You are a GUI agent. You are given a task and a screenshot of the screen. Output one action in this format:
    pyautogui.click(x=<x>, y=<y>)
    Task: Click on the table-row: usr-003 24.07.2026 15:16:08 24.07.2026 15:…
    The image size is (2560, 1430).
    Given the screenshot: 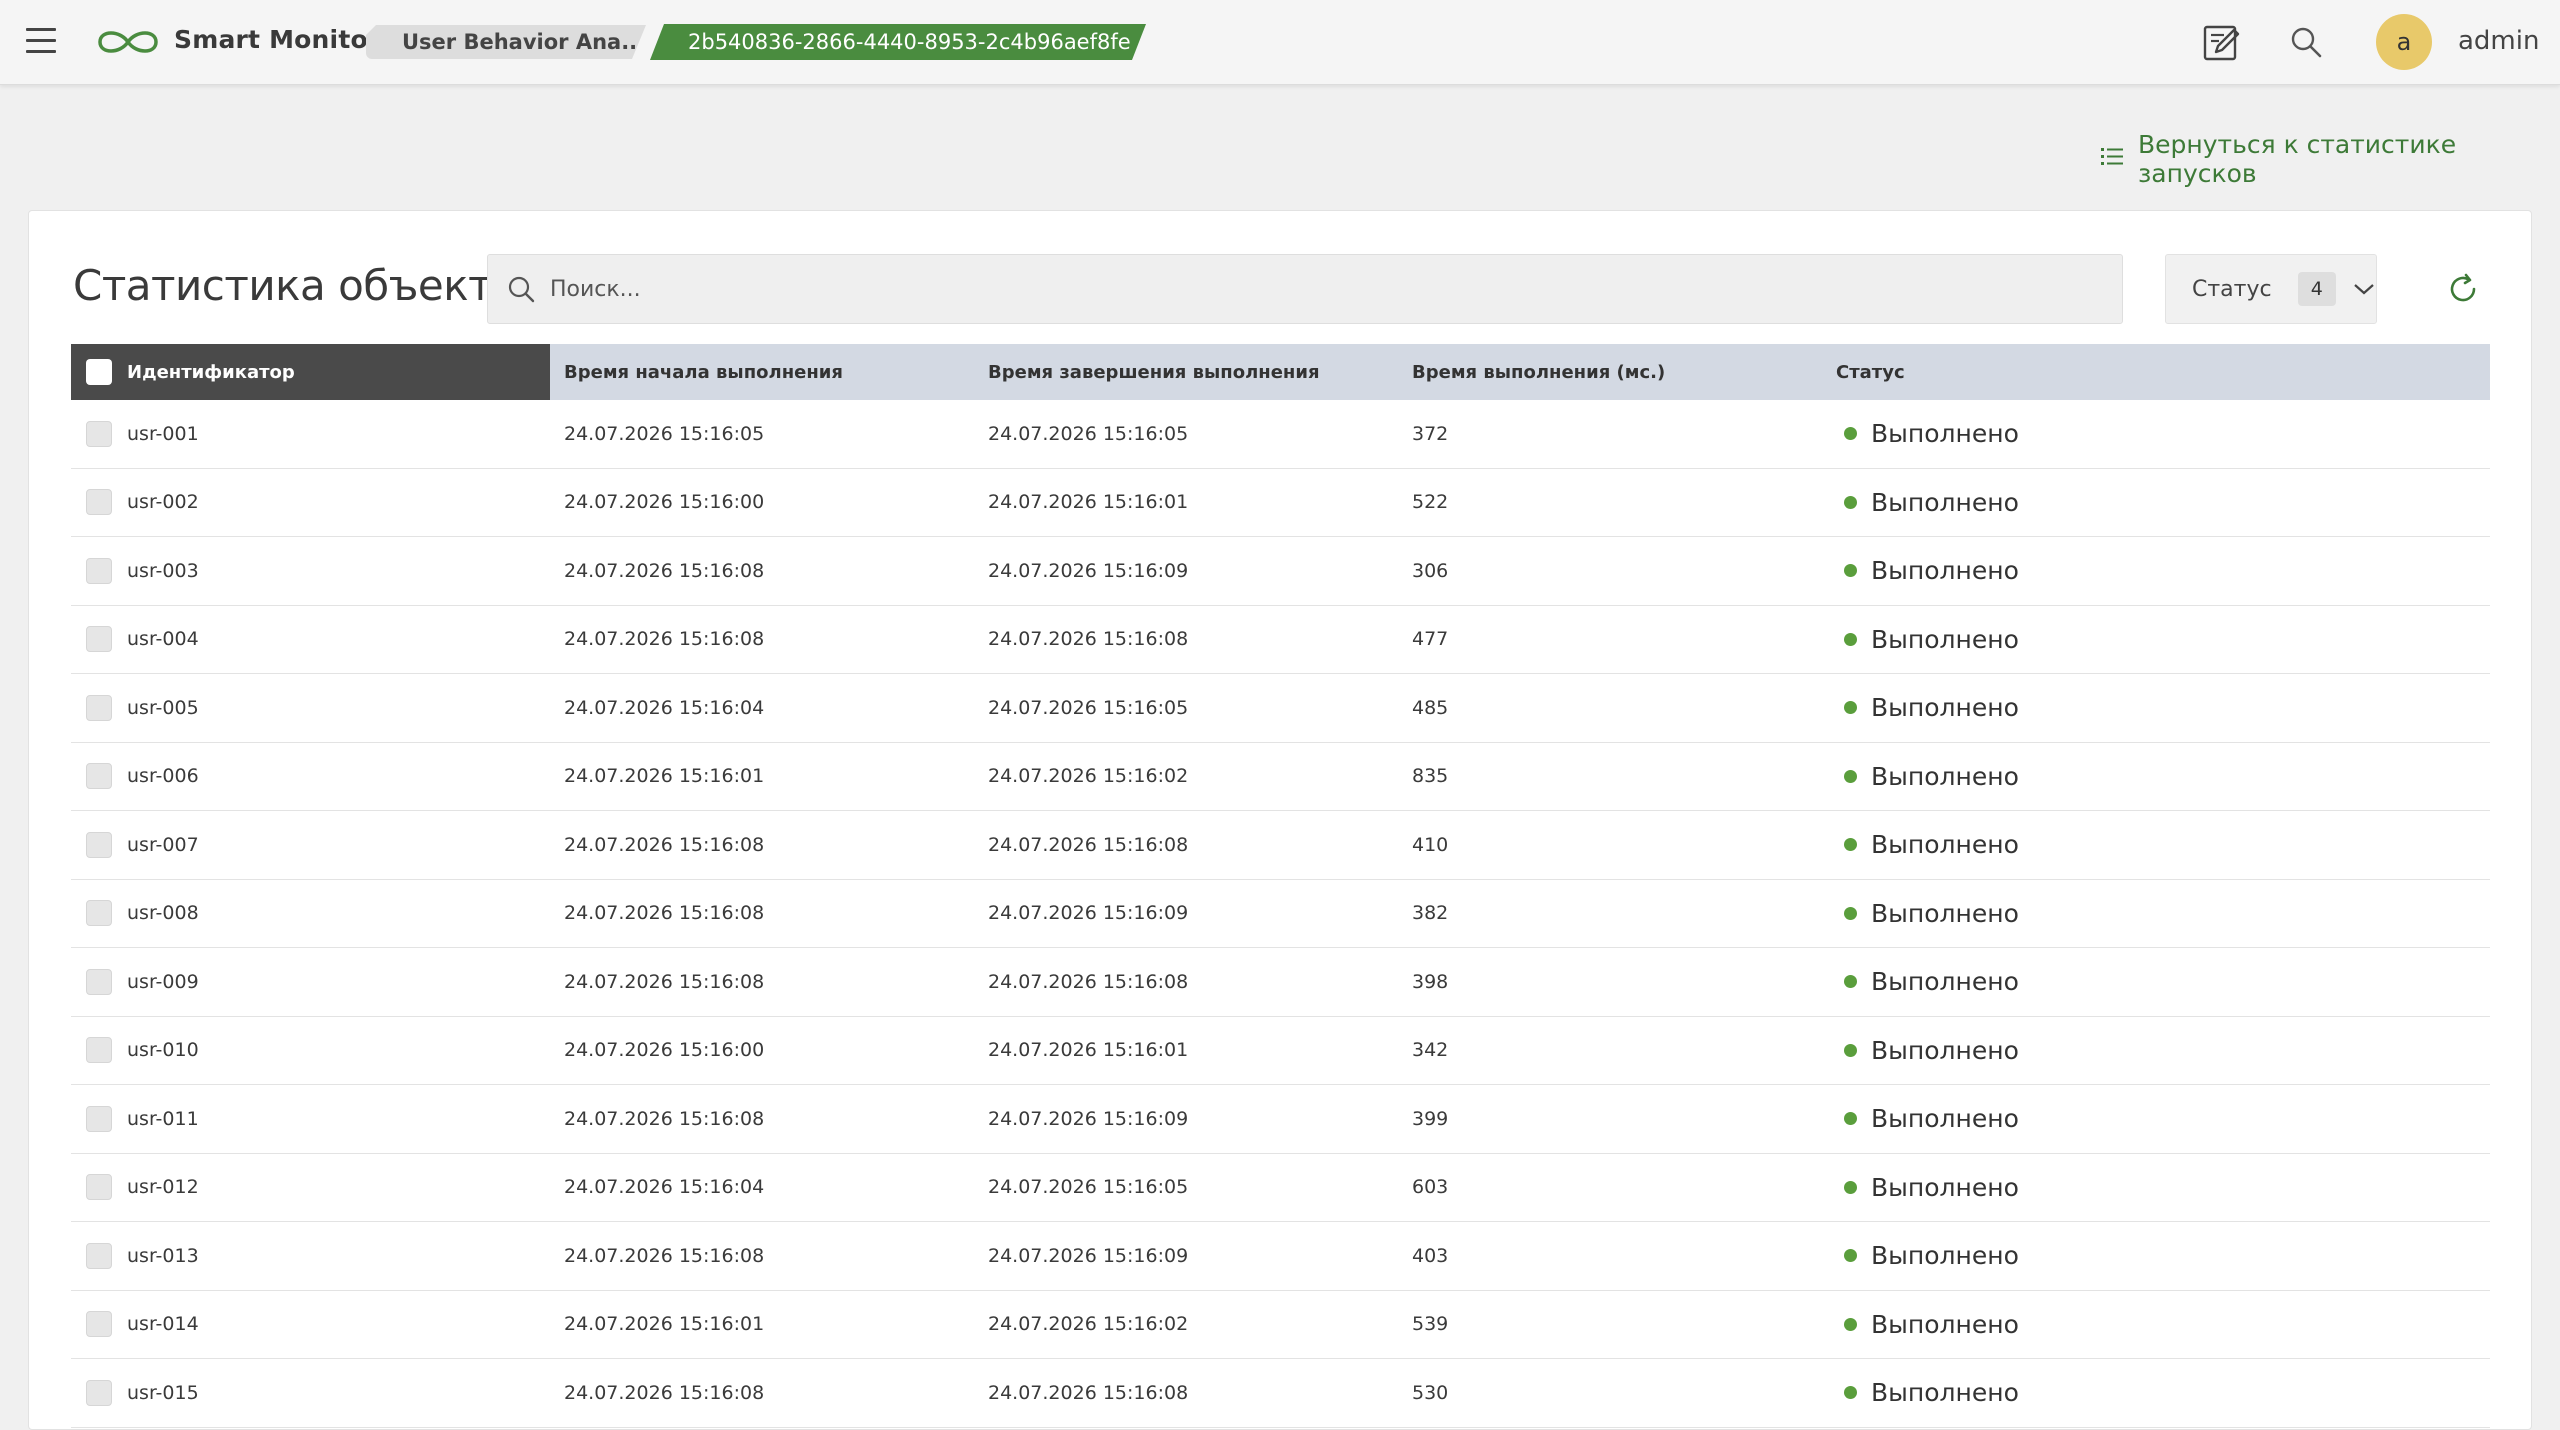 What is the action you would take?
    pyautogui.click(x=1280, y=571)
    